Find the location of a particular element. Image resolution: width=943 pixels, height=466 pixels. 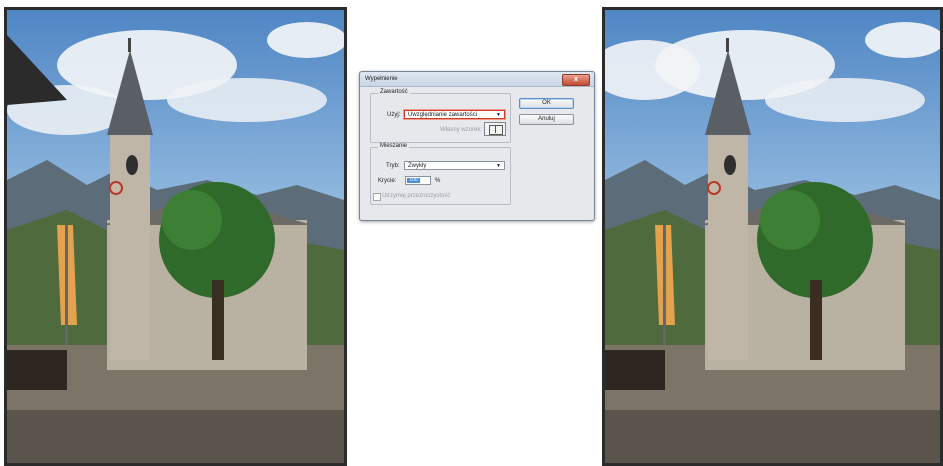

opacity-input: 100 is located at coordinates (418, 180).